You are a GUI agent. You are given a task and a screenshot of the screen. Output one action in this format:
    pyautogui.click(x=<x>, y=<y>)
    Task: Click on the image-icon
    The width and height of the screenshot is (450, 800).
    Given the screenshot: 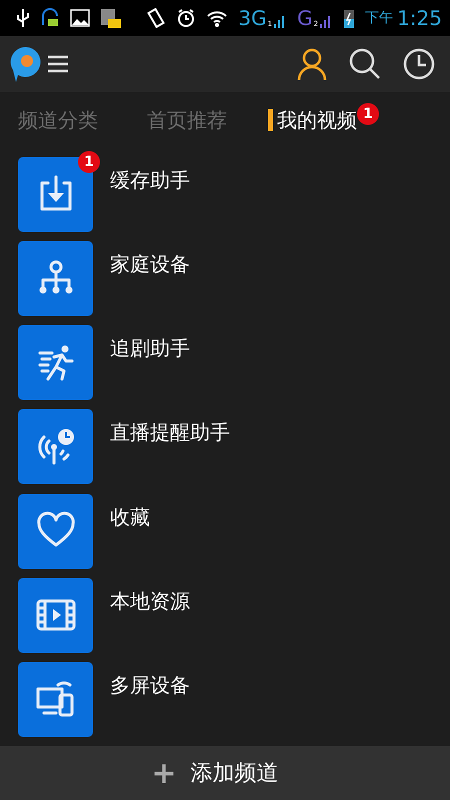 What is the action you would take?
    pyautogui.click(x=80, y=18)
    